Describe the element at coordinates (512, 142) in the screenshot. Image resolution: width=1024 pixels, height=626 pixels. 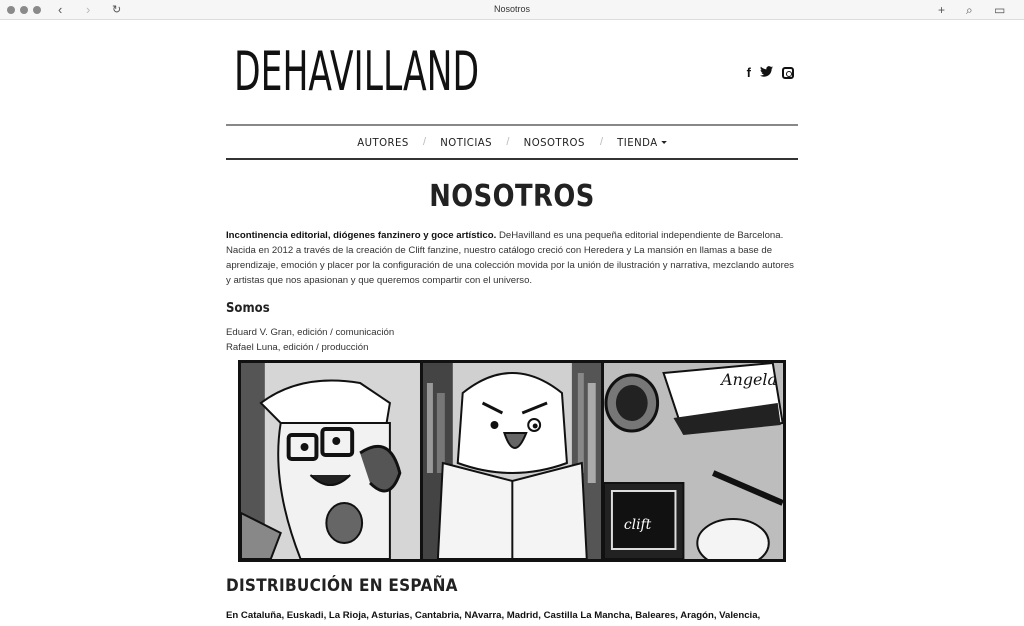
I see `main-navigation: AUTORES / NOTICIAS / NOSOTROS / TIENDA` at that location.